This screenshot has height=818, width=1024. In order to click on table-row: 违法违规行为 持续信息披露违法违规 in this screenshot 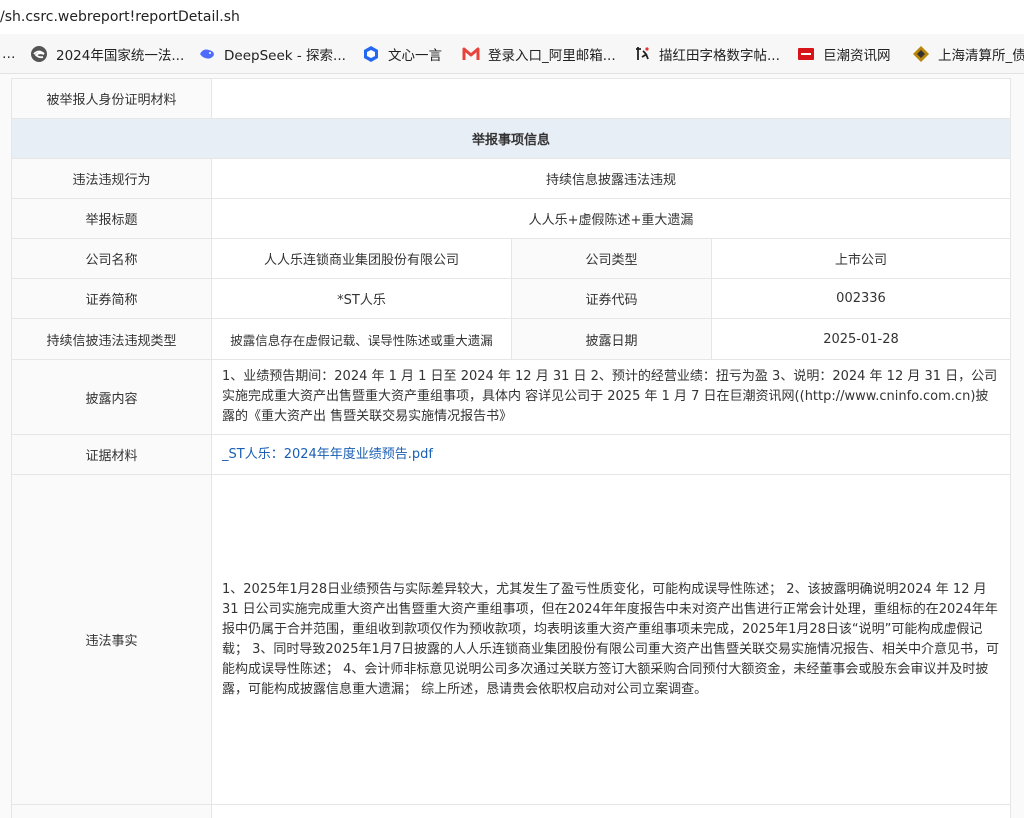, I will do `click(511, 178)`.